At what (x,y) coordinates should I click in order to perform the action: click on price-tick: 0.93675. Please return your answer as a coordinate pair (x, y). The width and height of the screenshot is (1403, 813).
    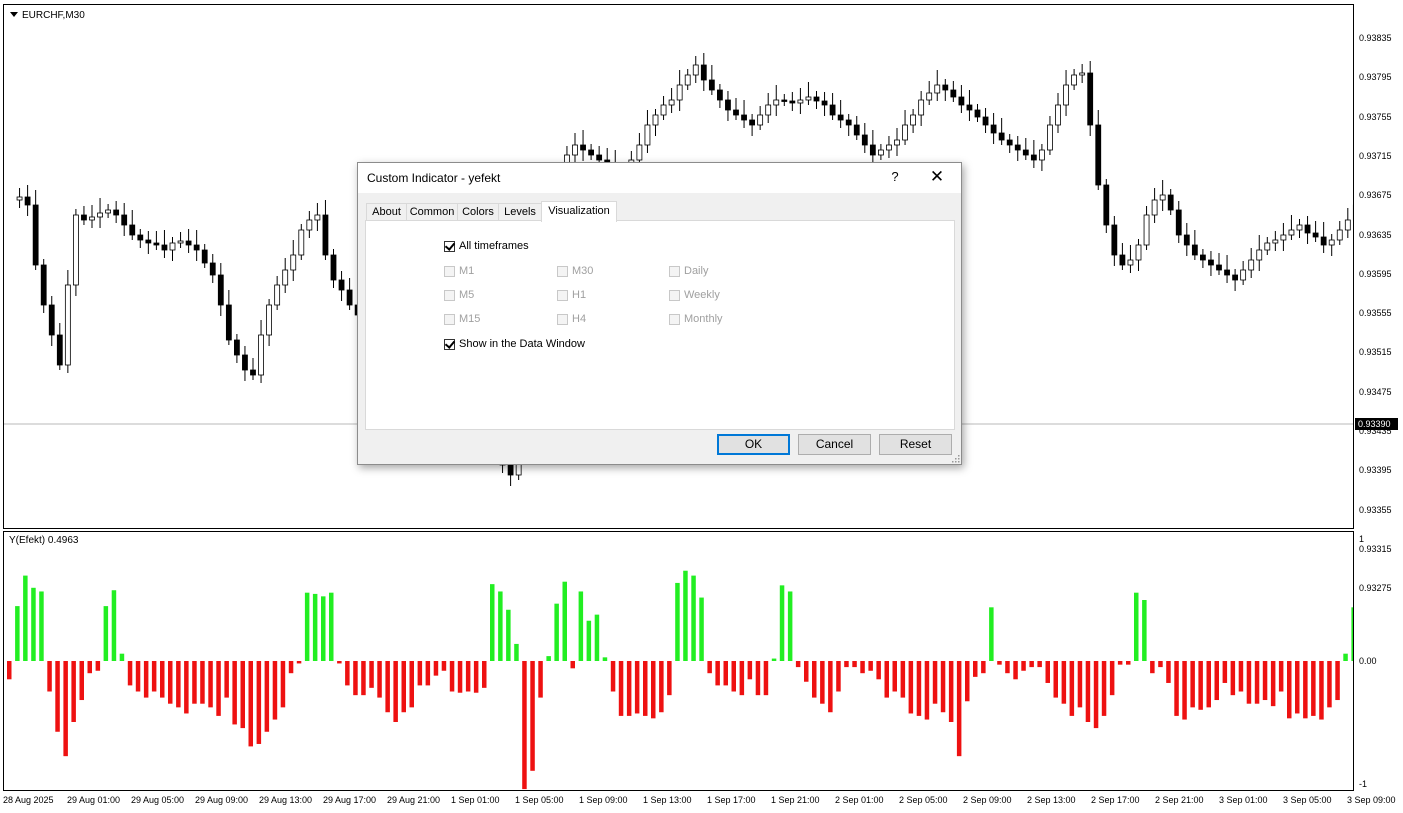
    Looking at the image, I should click on (1375, 195).